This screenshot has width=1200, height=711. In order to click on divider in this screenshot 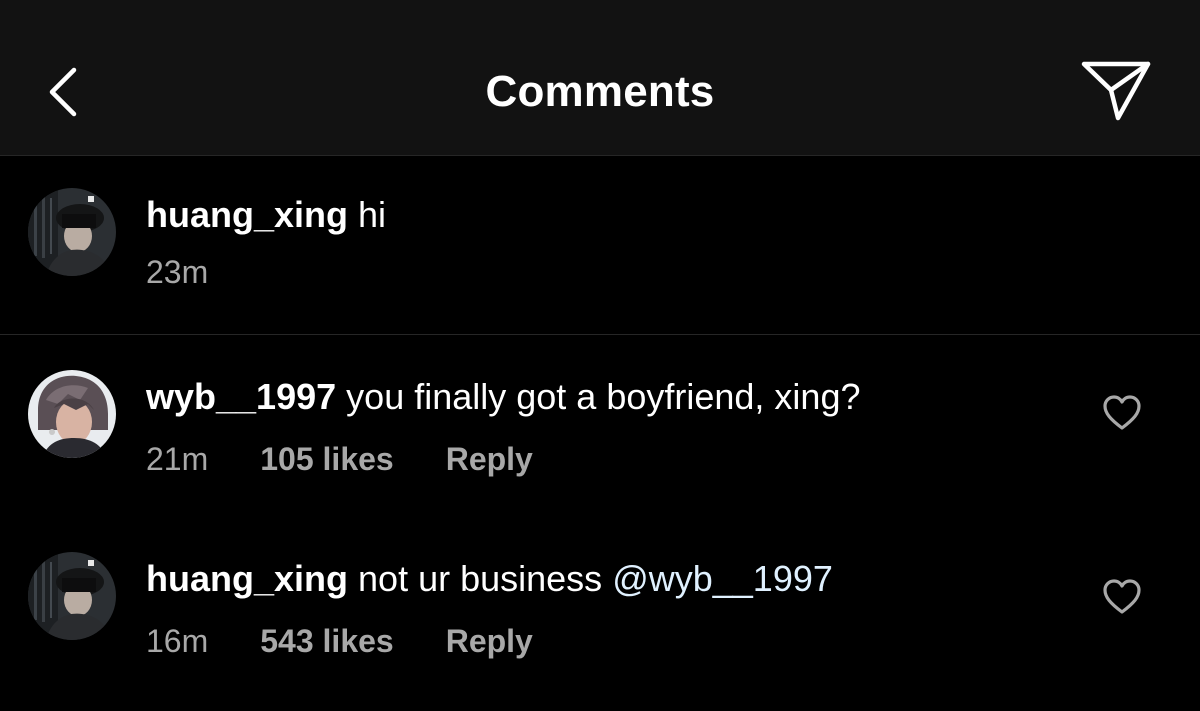, I will do `click(600, 334)`.